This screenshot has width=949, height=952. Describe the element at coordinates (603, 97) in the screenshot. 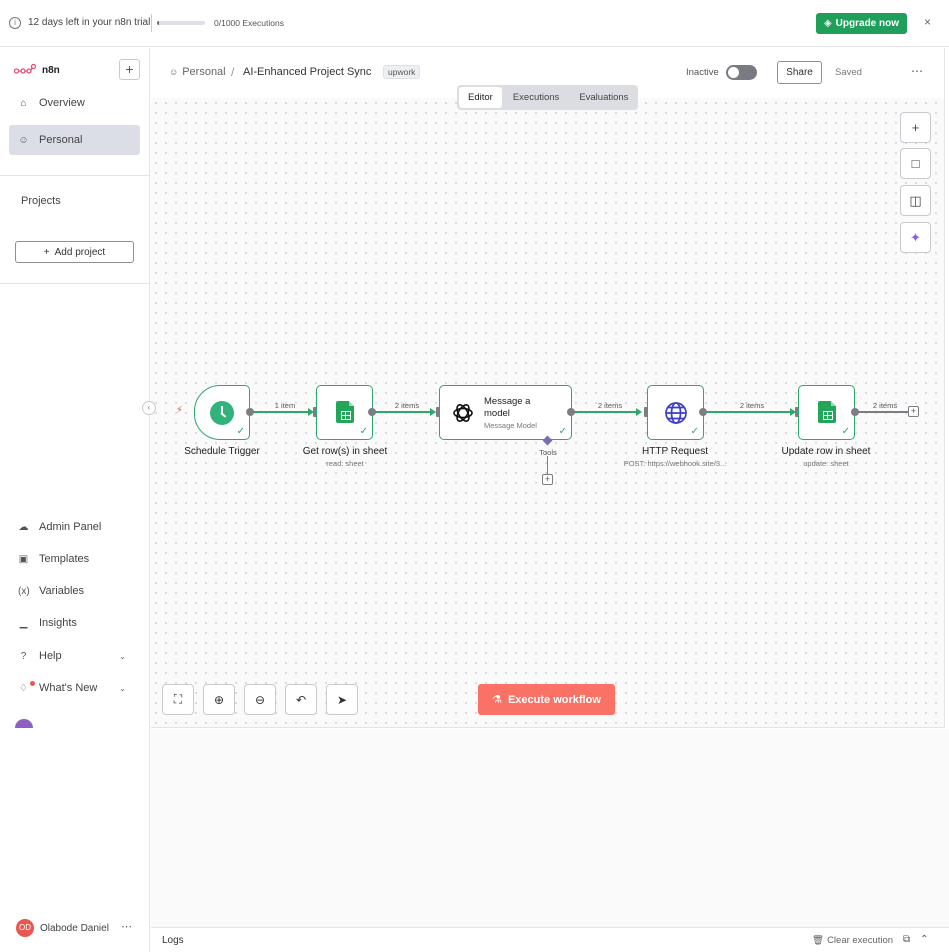

I see `tab-evaluations: Evaluations` at that location.